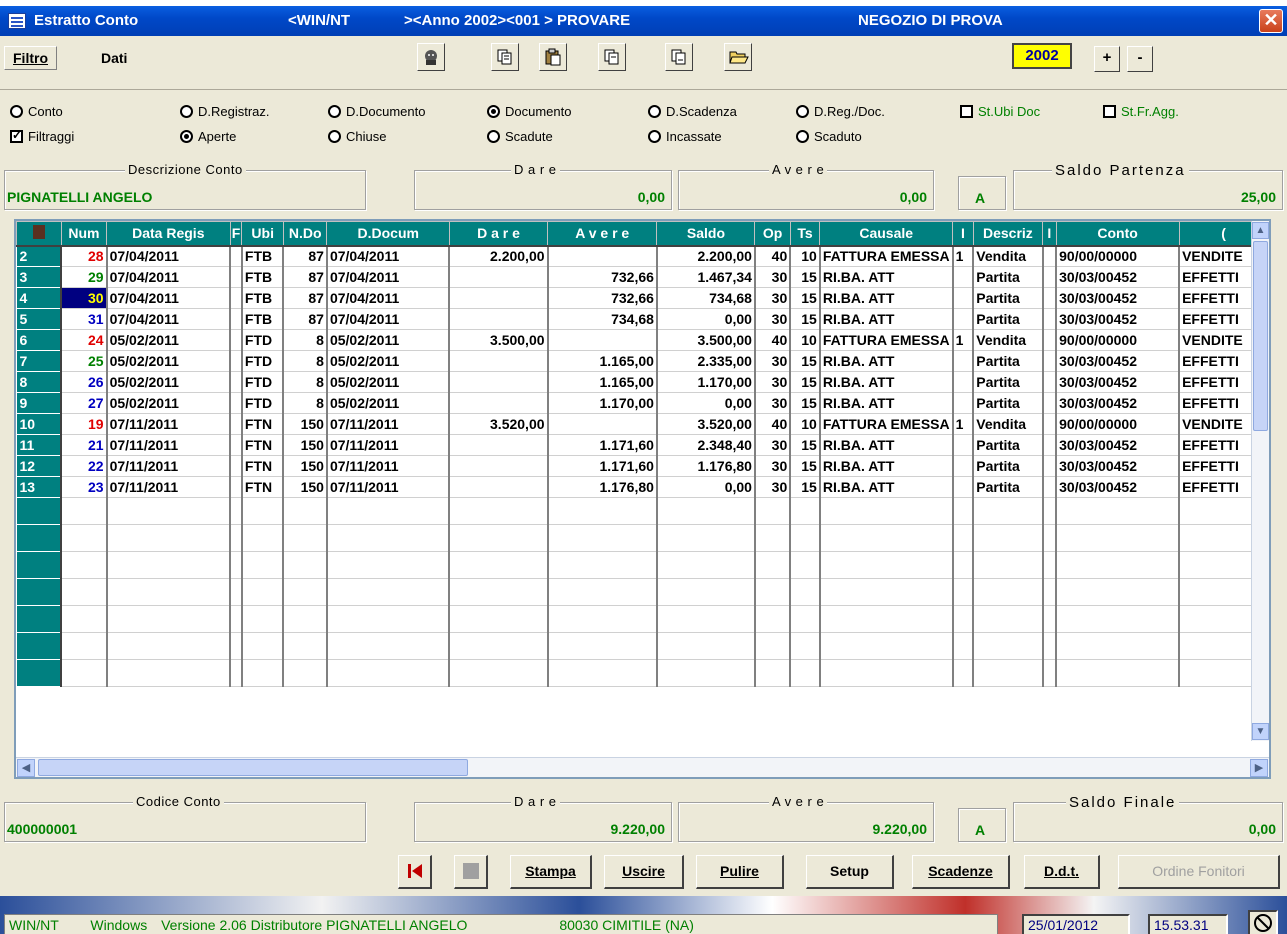  I want to click on grid-saldo-cell: 1.467,34, so click(706, 277).